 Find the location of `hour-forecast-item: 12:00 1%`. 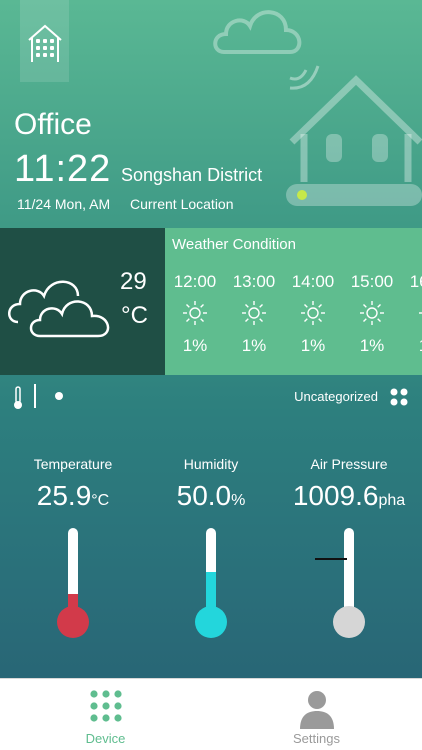

hour-forecast-item: 12:00 1% is located at coordinates (195, 314).